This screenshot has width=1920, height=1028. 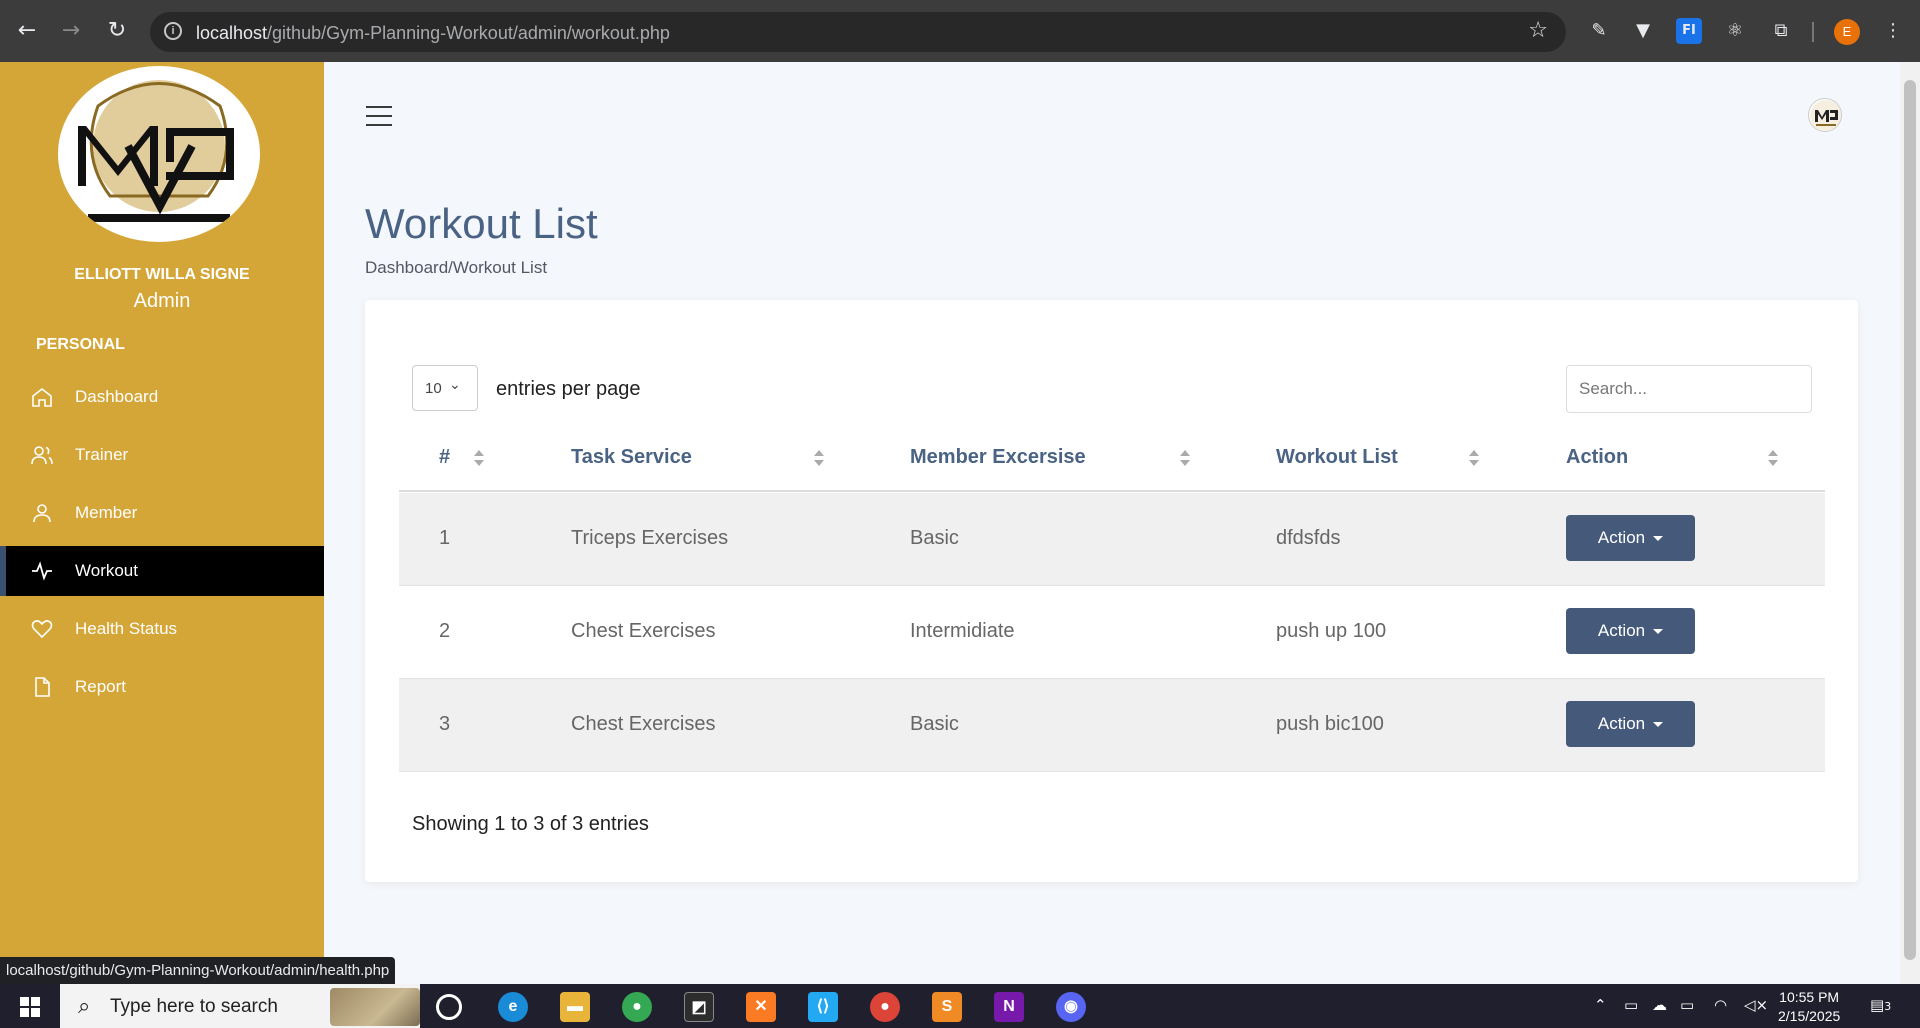 What do you see at coordinates (194, 1006) in the screenshot?
I see `taskbar-search-placeholder: Type here to search` at bounding box center [194, 1006].